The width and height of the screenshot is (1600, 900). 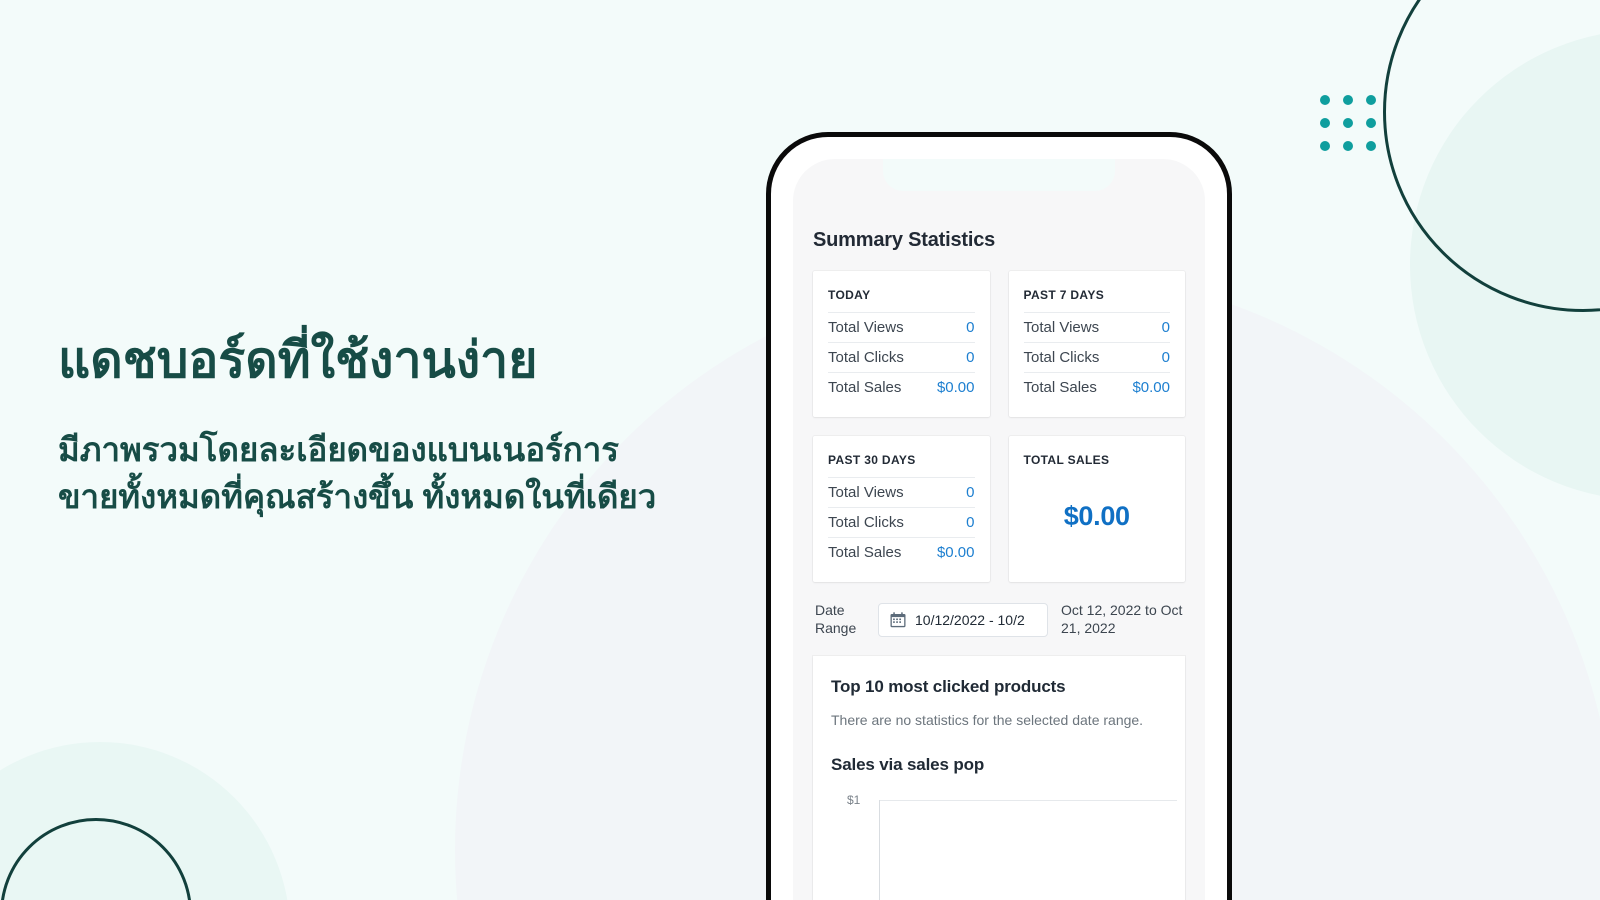 What do you see at coordinates (854, 799) in the screenshot?
I see `chart-y-tick-label: $1` at bounding box center [854, 799].